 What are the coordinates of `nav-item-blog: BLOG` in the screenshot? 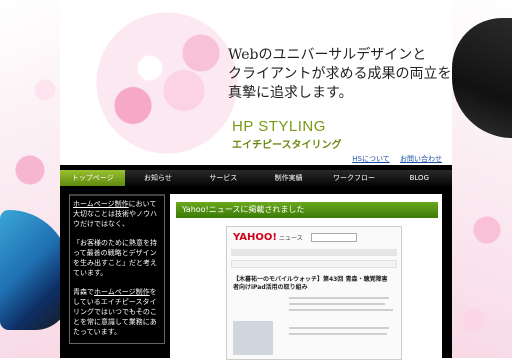 It's located at (419, 178).